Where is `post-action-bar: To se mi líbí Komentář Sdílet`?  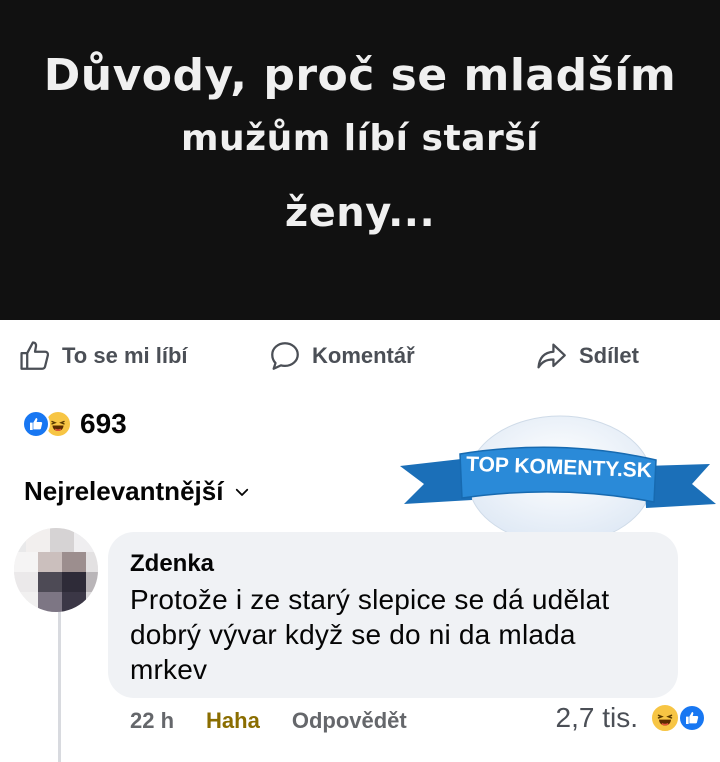
post-action-bar: To se mi líbí Komentář Sdílet is located at coordinates (360, 356).